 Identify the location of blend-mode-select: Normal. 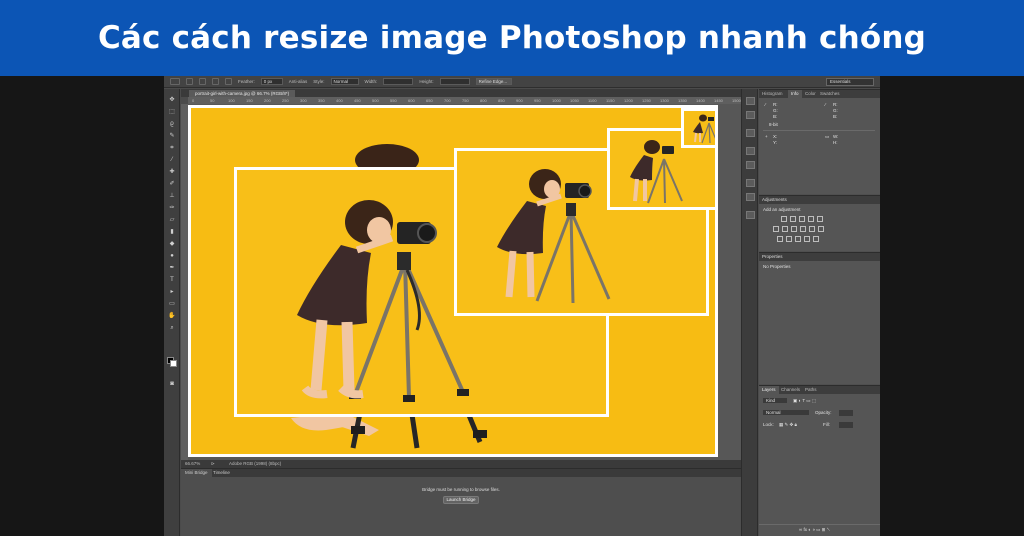
(786, 412).